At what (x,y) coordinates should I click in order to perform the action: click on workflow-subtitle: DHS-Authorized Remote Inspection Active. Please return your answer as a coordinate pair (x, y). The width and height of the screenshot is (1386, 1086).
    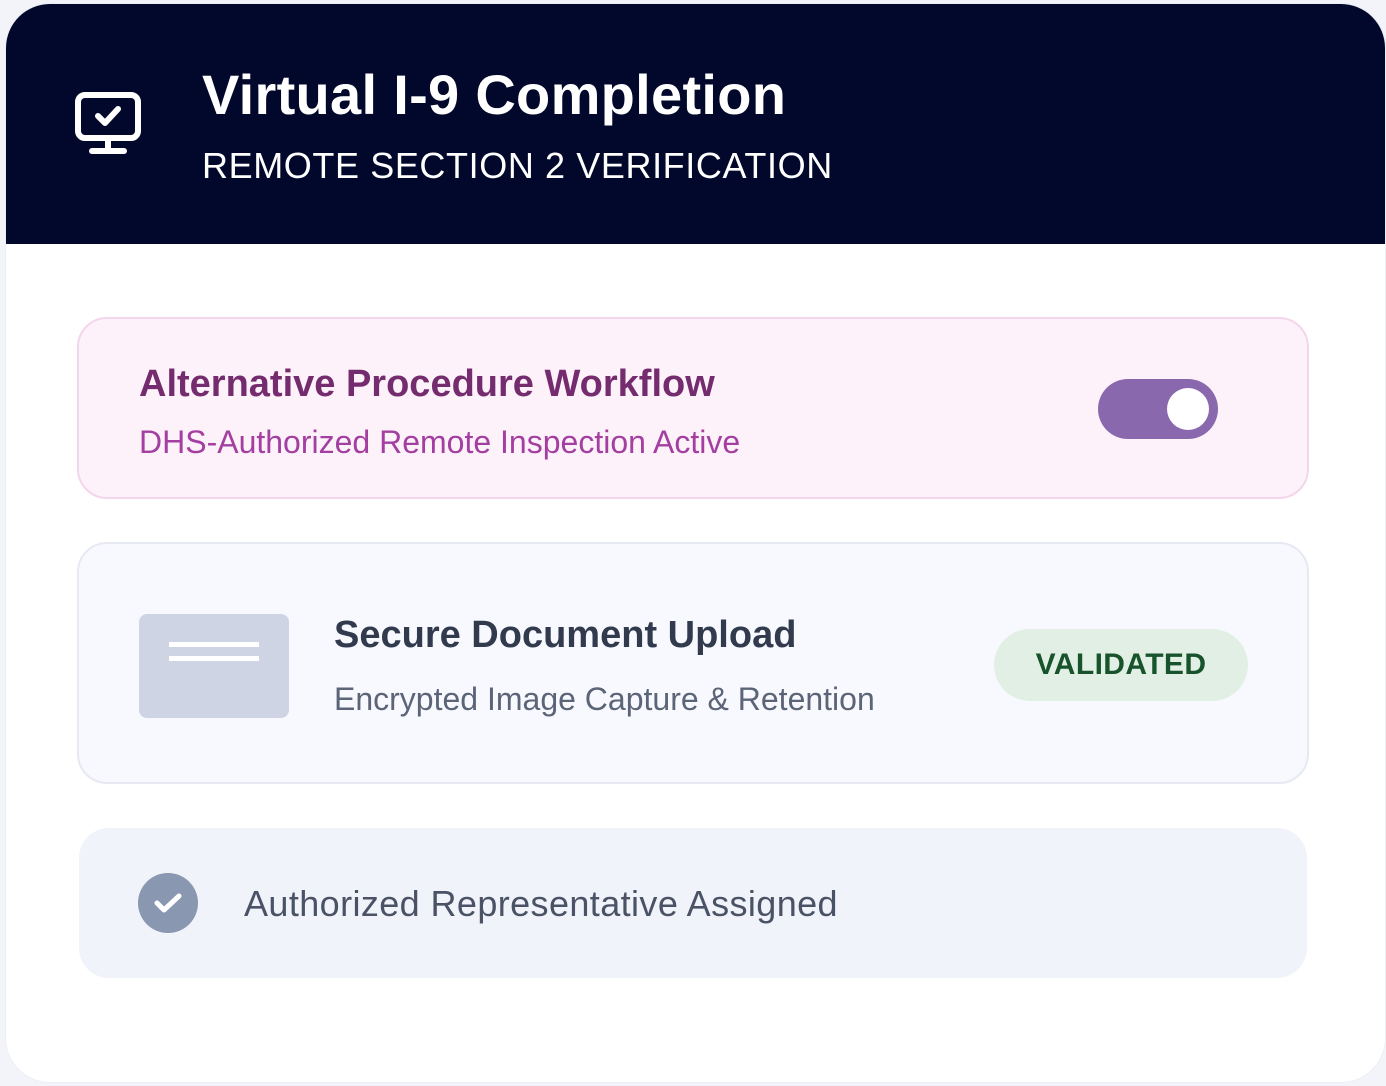
    Looking at the image, I should click on (440, 442).